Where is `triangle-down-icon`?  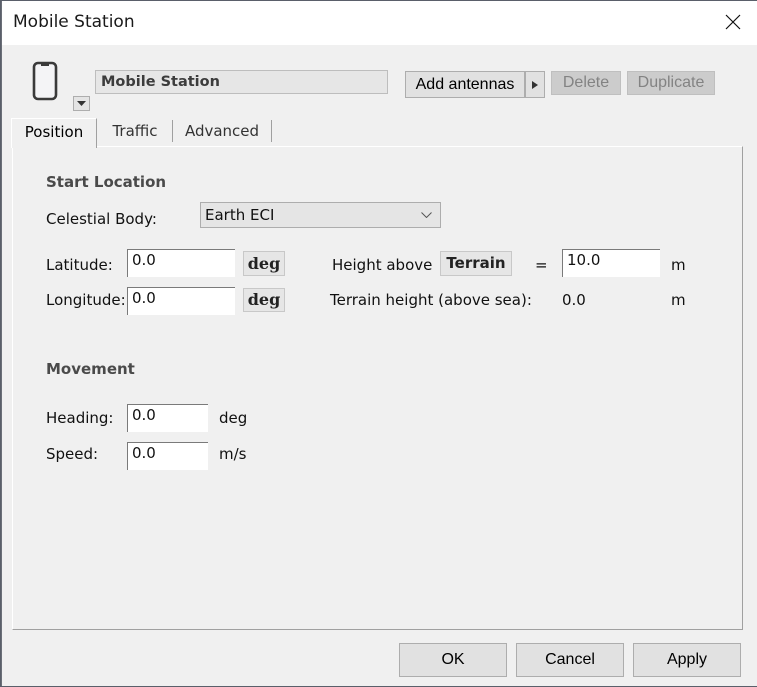 triangle-down-icon is located at coordinates (81, 103).